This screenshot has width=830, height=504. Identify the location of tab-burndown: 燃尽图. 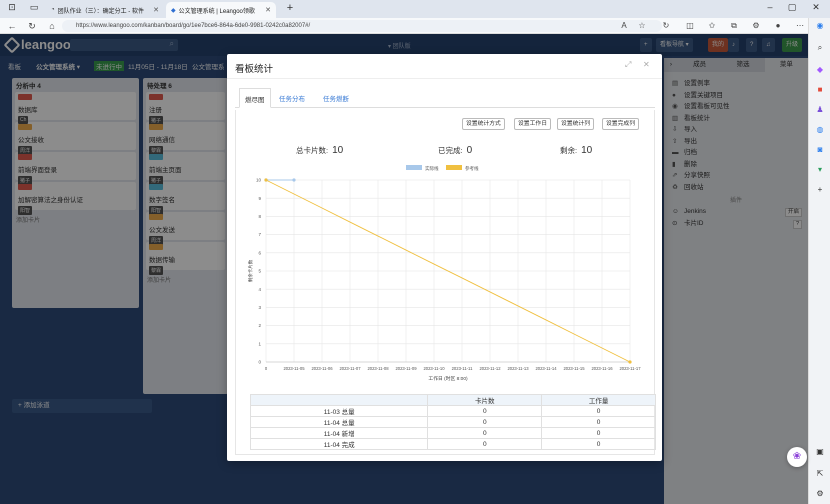
(255, 98).